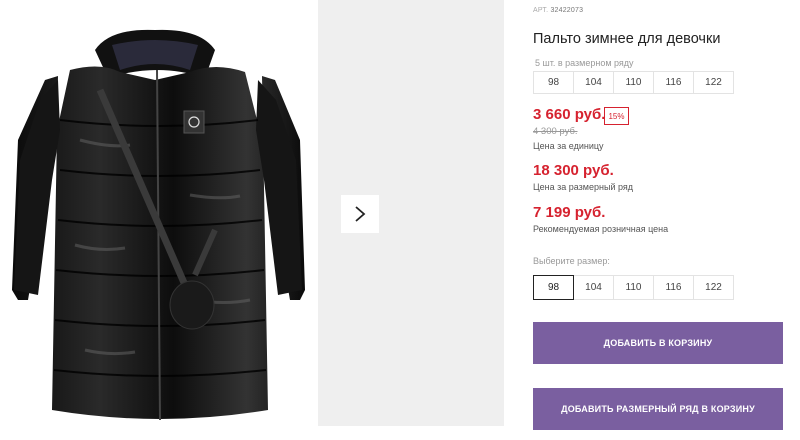  I want to click on size-selector: 98 104 110 116 122, so click(633, 287).